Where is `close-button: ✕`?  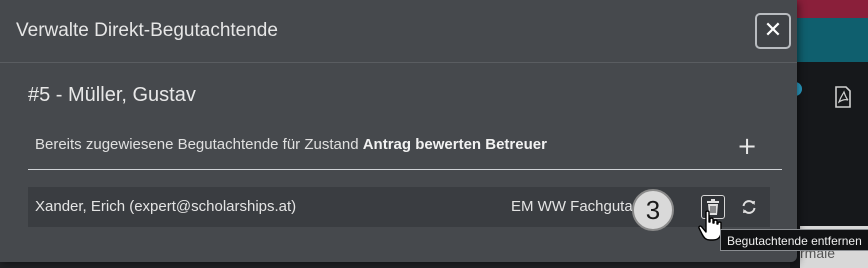
close-button: ✕ is located at coordinates (773, 31).